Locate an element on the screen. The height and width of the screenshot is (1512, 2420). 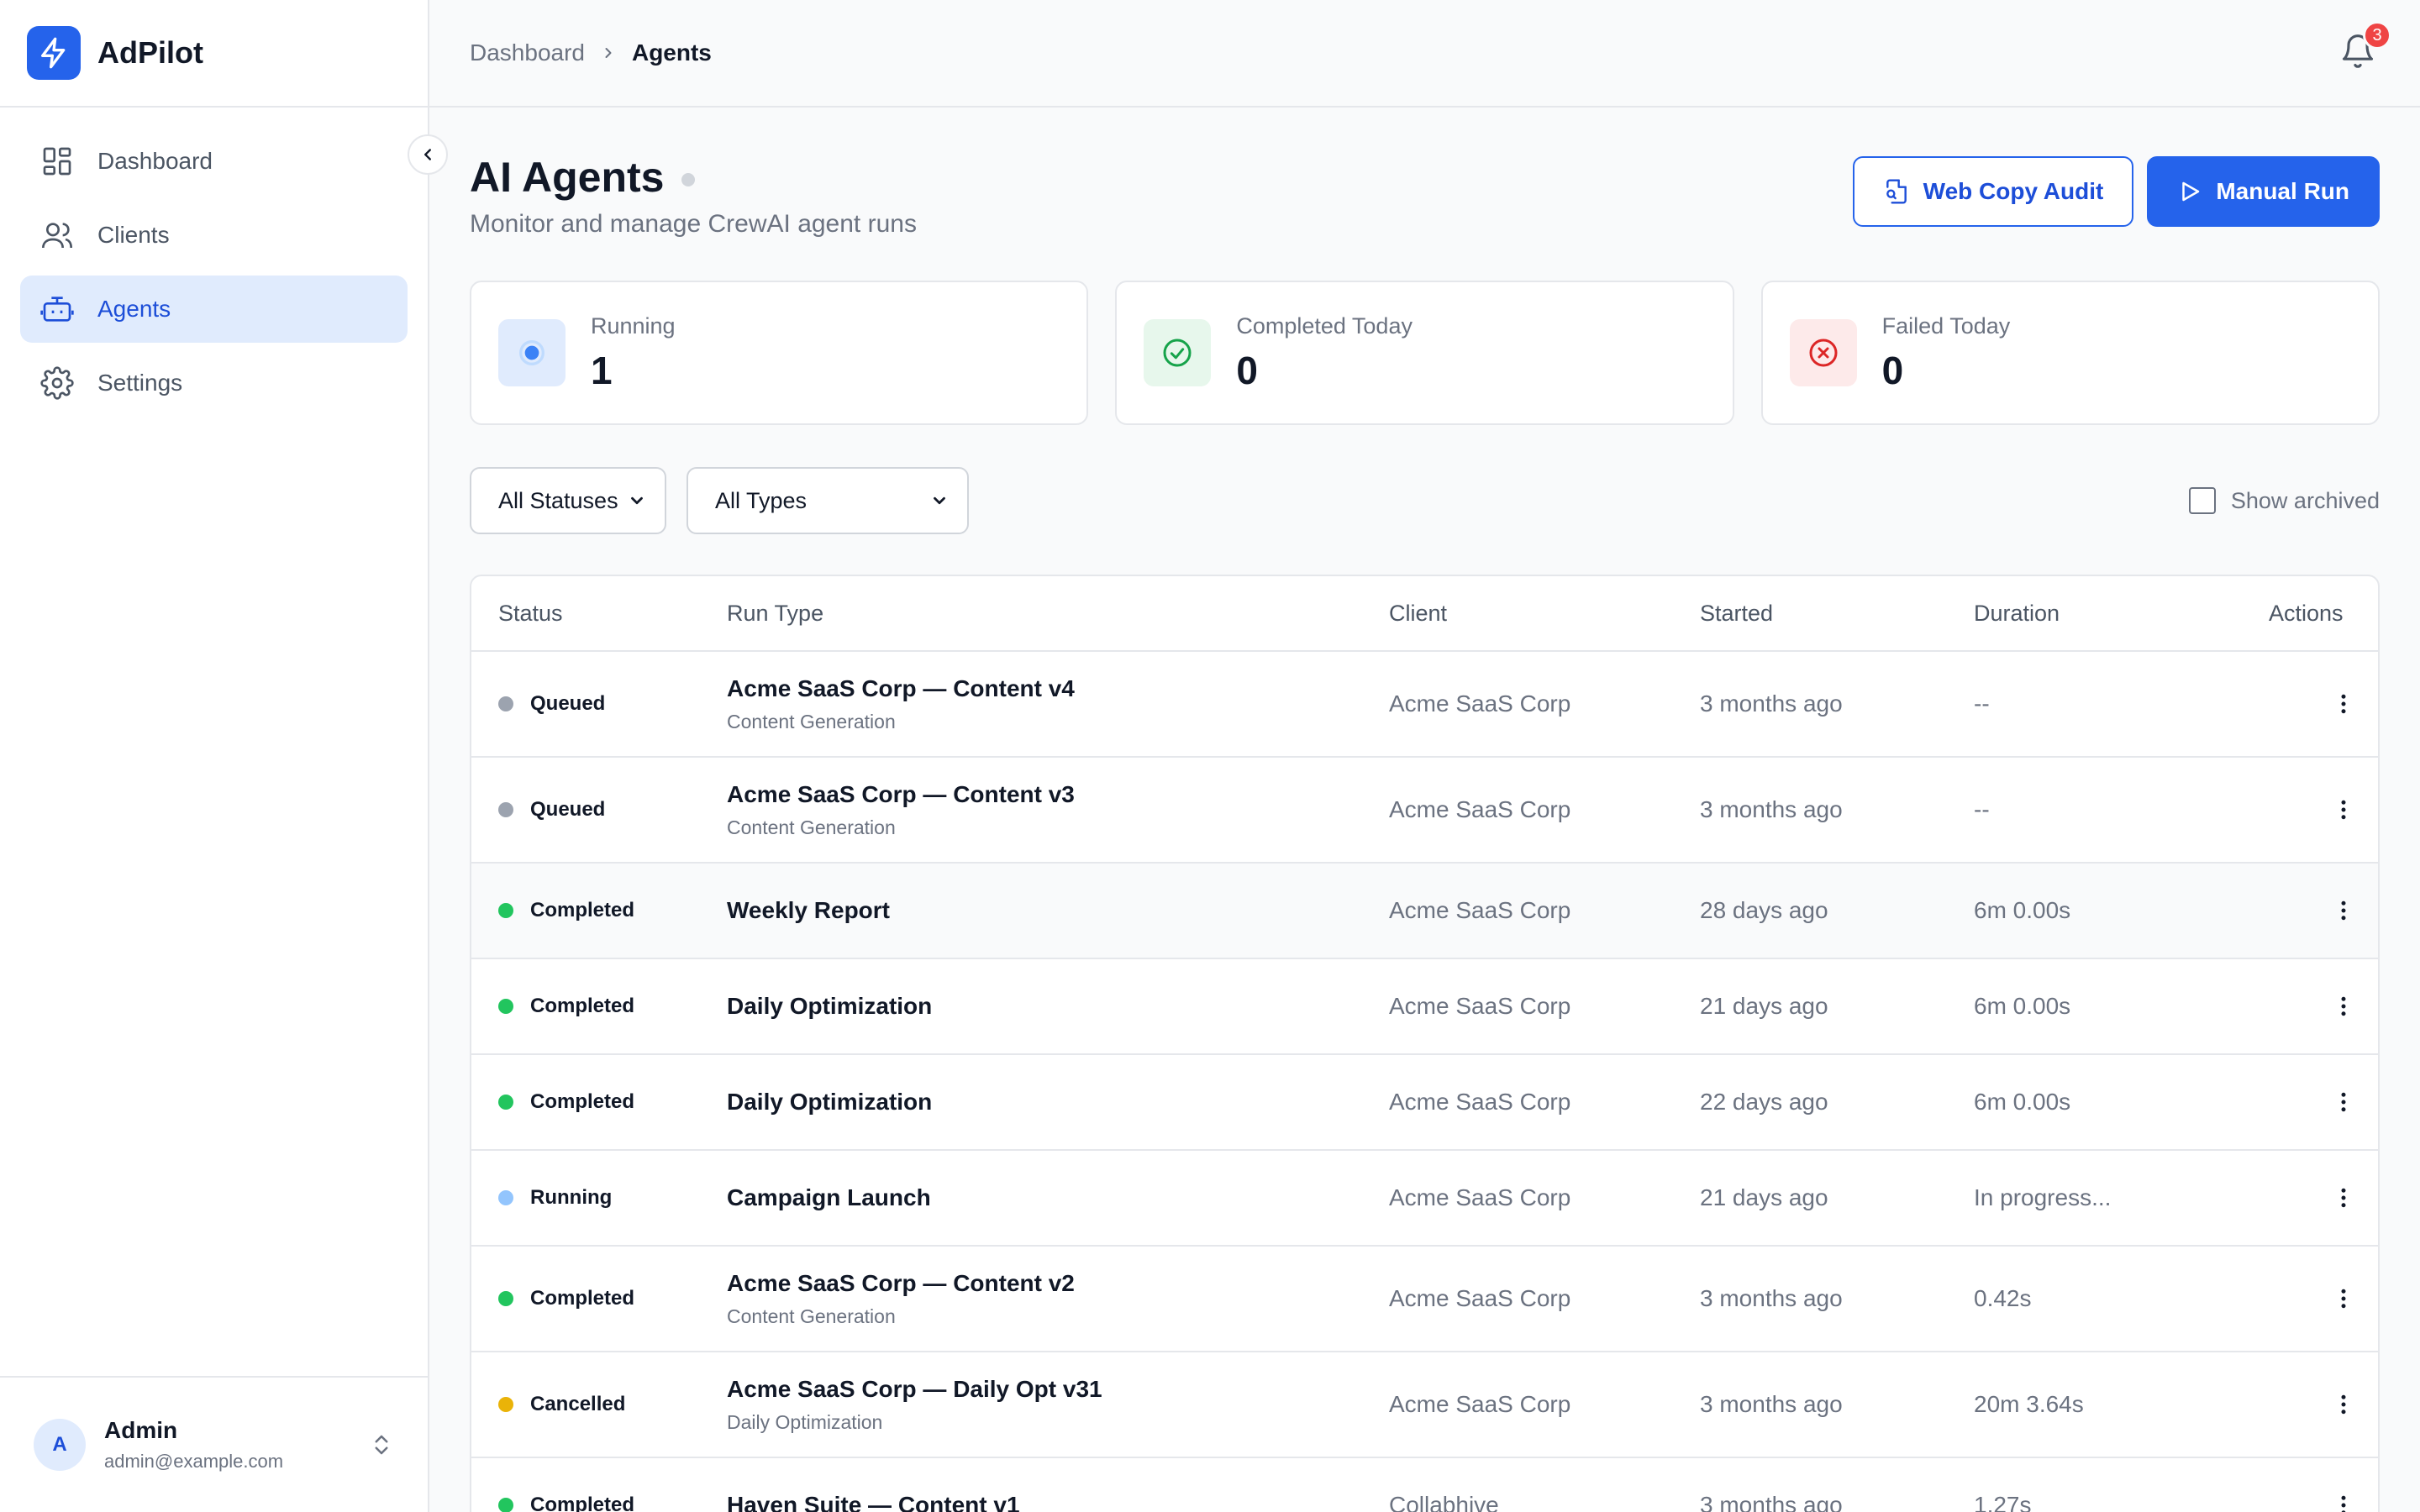
stat-value: 1 is located at coordinates (602, 370).